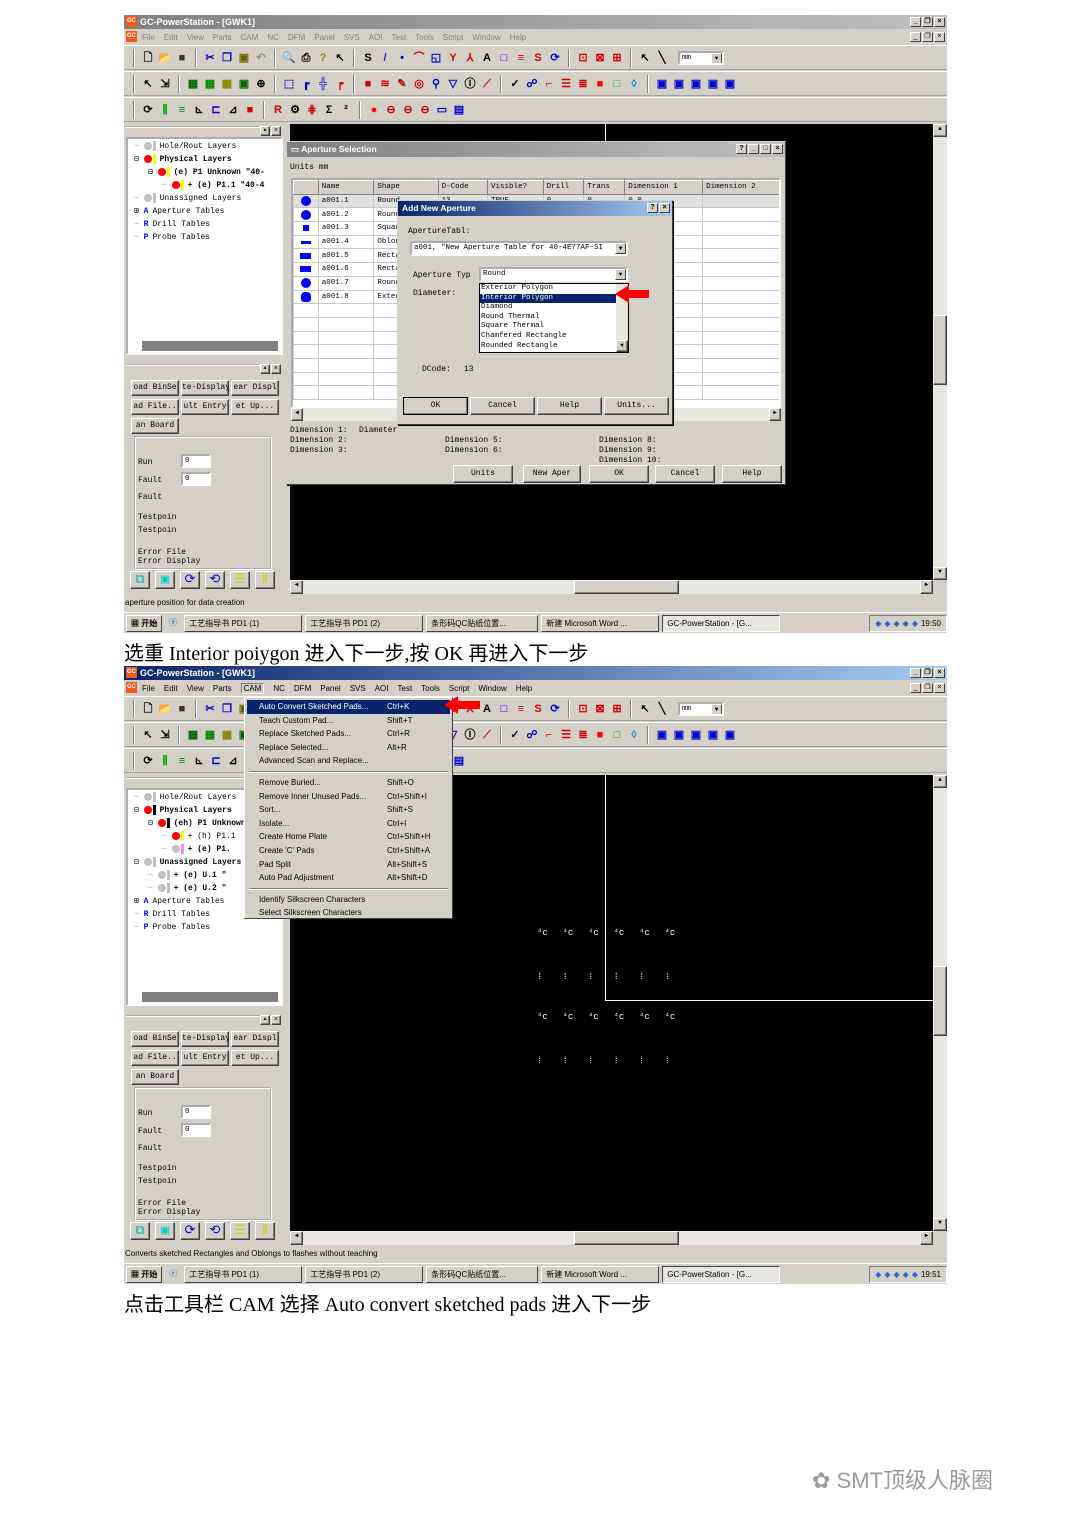 The height and width of the screenshot is (1528, 1080). I want to click on scroll-up-button: ▲, so click(940, 781).